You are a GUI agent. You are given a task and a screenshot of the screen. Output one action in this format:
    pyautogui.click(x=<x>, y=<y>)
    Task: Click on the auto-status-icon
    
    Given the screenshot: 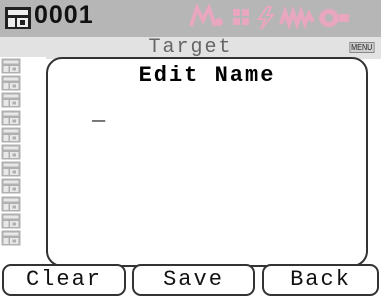 What is the action you would take?
    pyautogui.click(x=206, y=15)
    